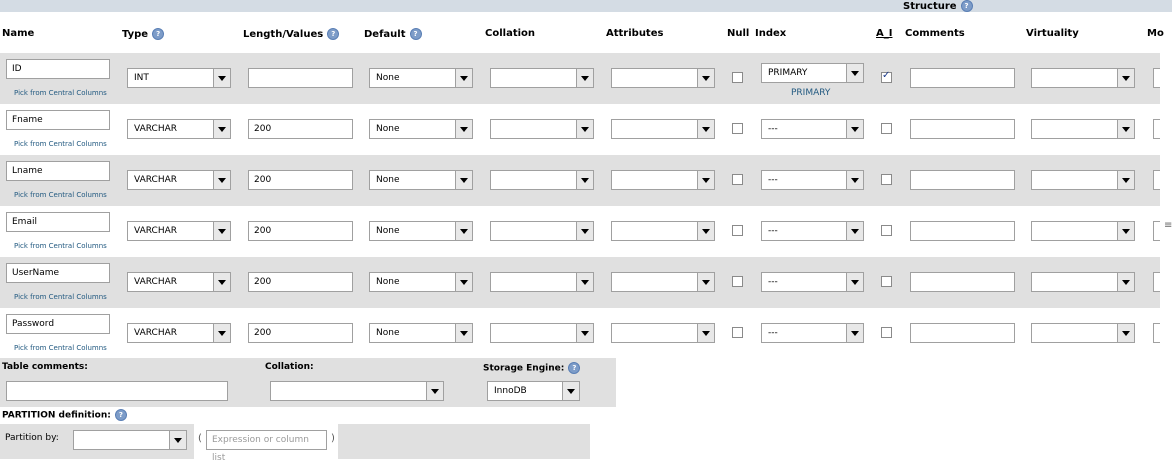 This screenshot has width=1172, height=467. I want to click on table-comments-input, so click(117, 391).